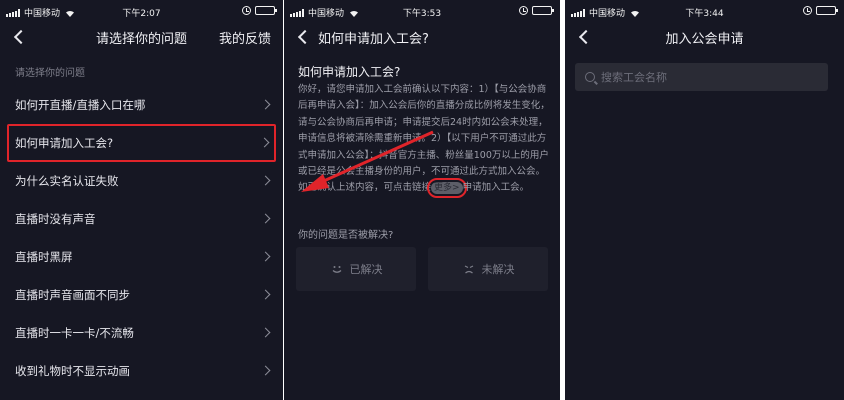  I want to click on question-item: 如何开直播/直播入口在哪, so click(141, 105).